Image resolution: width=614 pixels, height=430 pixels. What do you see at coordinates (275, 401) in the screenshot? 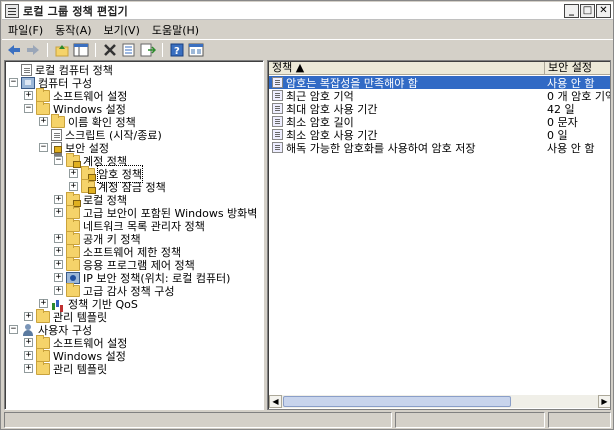
I see `scroll-left-button: ◀` at bounding box center [275, 401].